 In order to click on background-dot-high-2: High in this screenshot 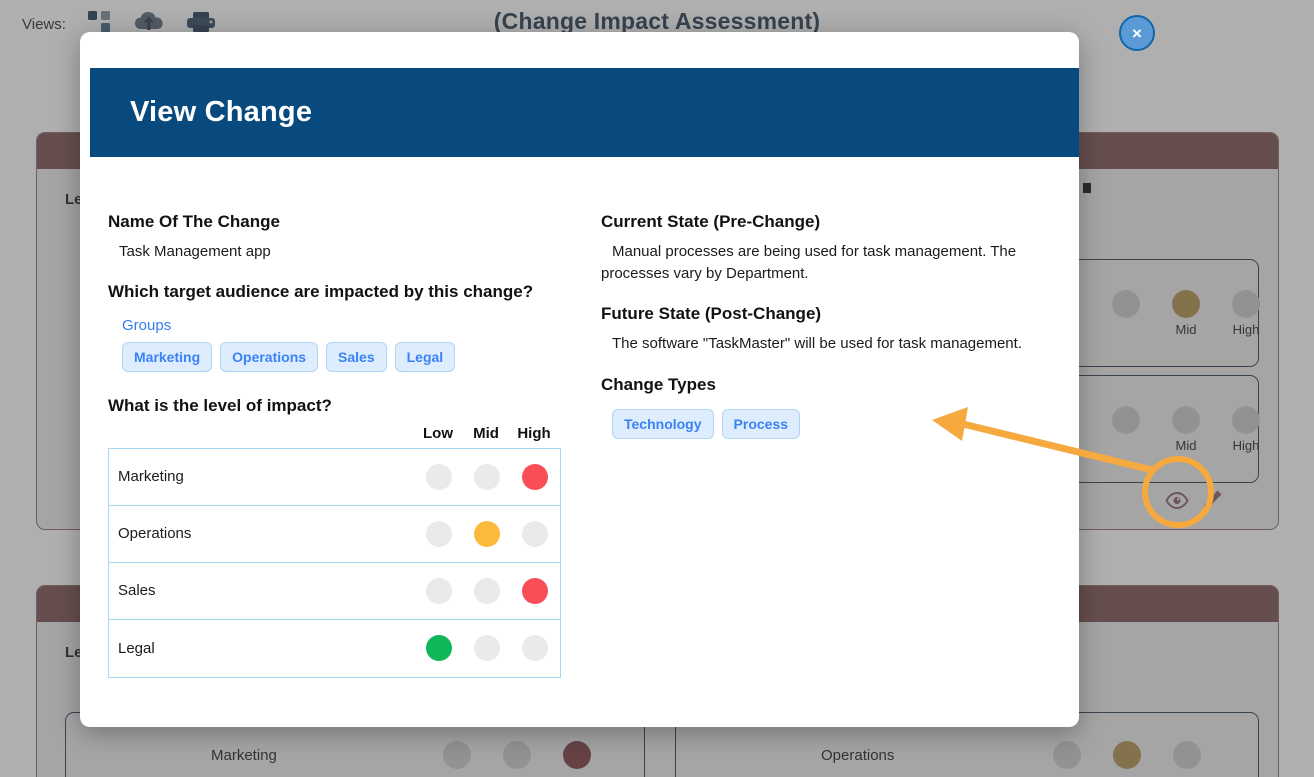, I will do `click(1246, 429)`.